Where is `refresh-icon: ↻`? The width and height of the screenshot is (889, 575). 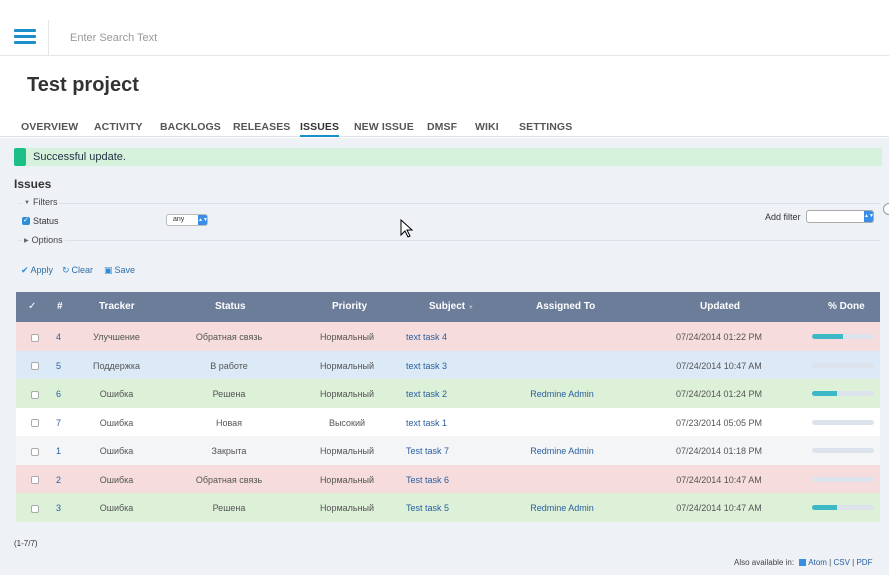 refresh-icon: ↻ is located at coordinates (66, 270).